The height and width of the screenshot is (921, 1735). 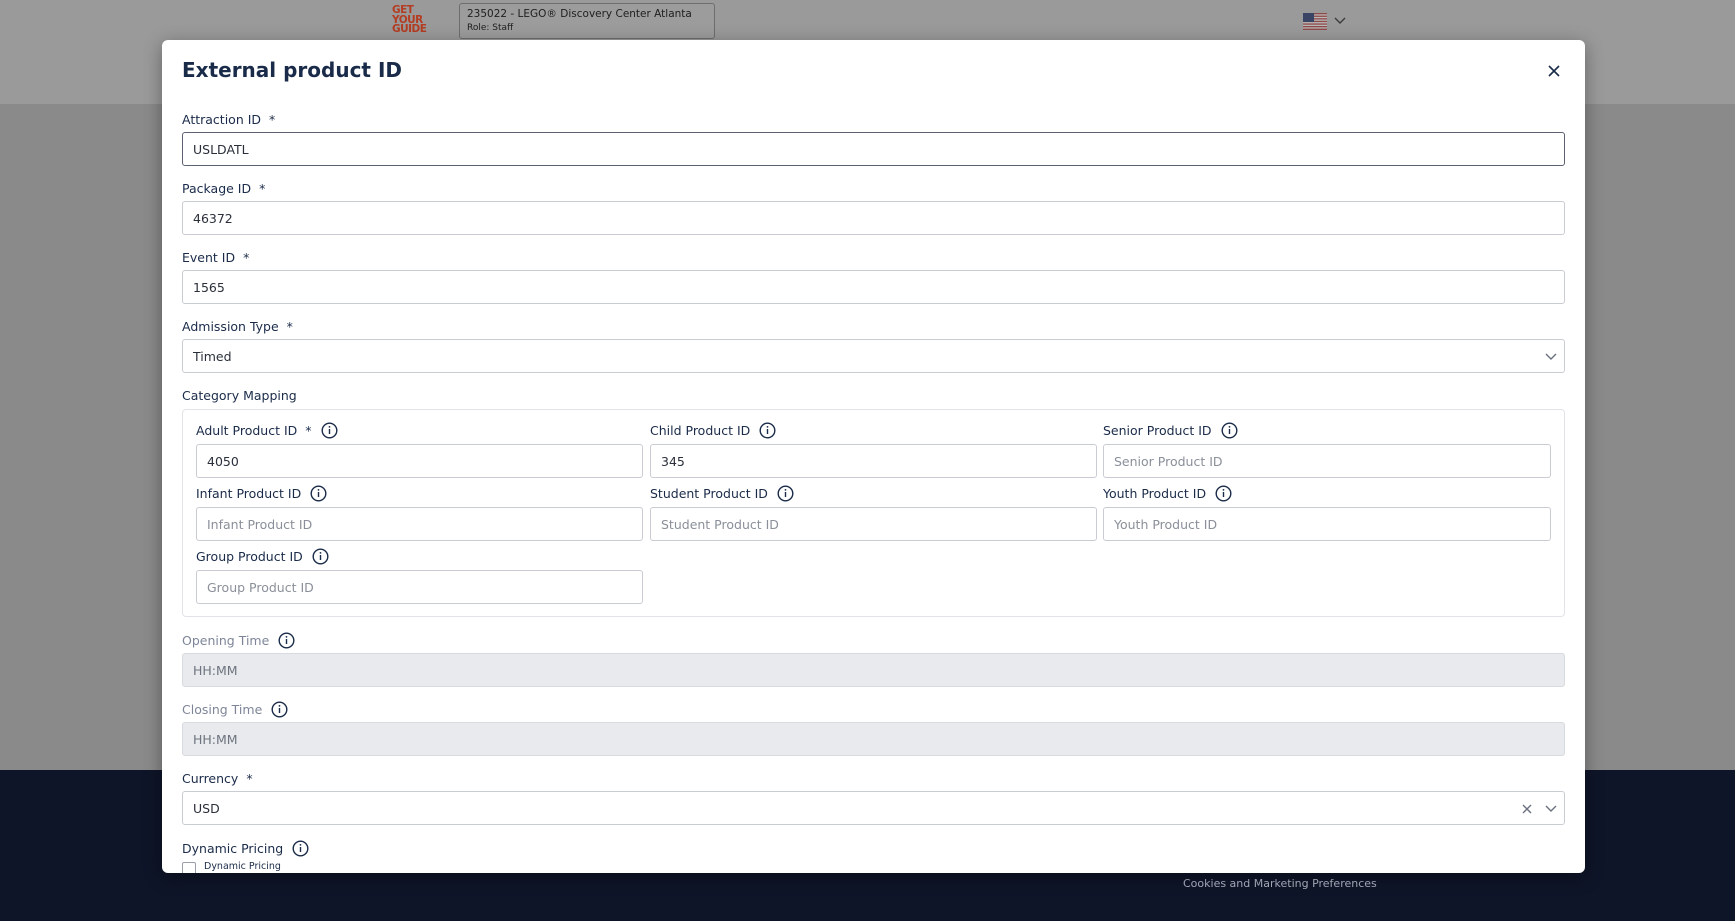 I want to click on opening-time-input, so click(x=873, y=670).